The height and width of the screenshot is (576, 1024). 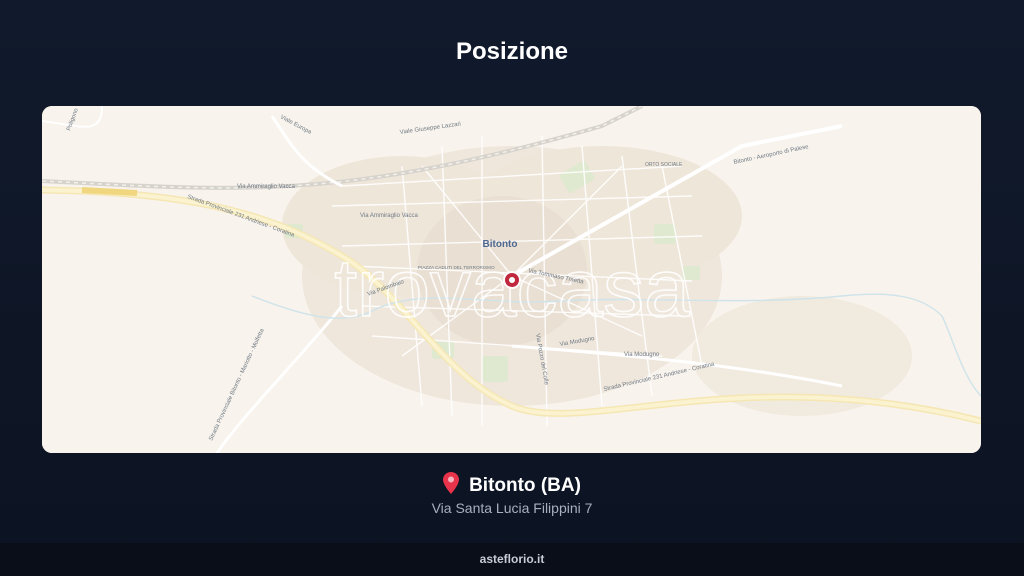 What do you see at coordinates (642, 355) in the screenshot?
I see `label-via-modugno-2: Via Modugno` at bounding box center [642, 355].